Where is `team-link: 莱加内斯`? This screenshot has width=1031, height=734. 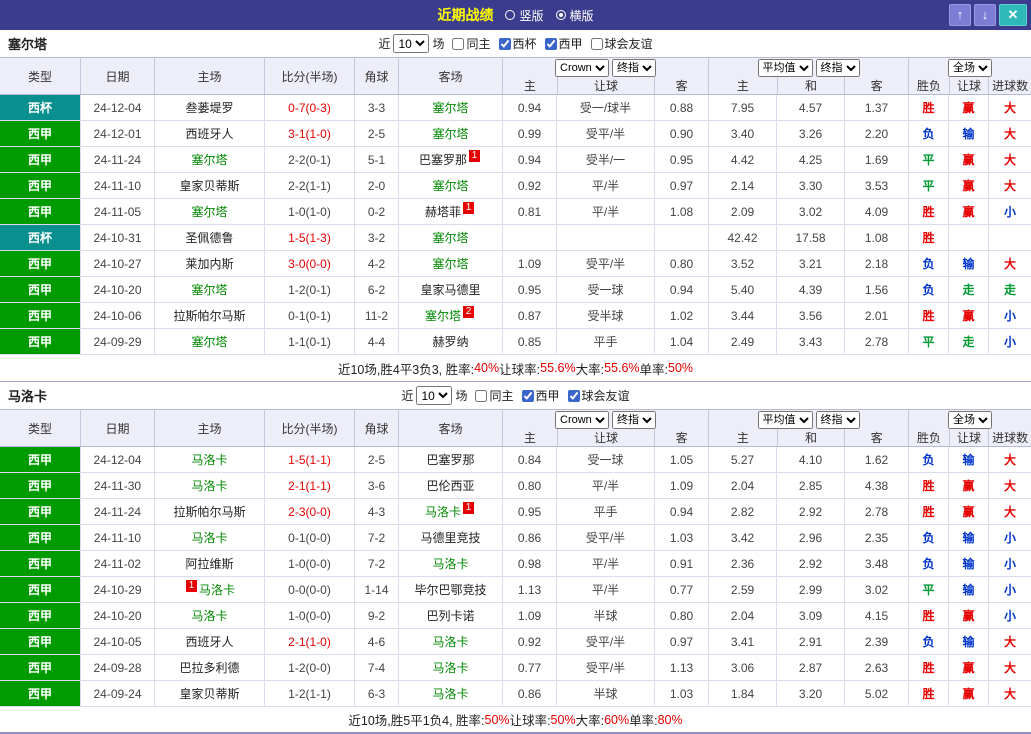
team-link: 莱加内斯 is located at coordinates (209, 263).